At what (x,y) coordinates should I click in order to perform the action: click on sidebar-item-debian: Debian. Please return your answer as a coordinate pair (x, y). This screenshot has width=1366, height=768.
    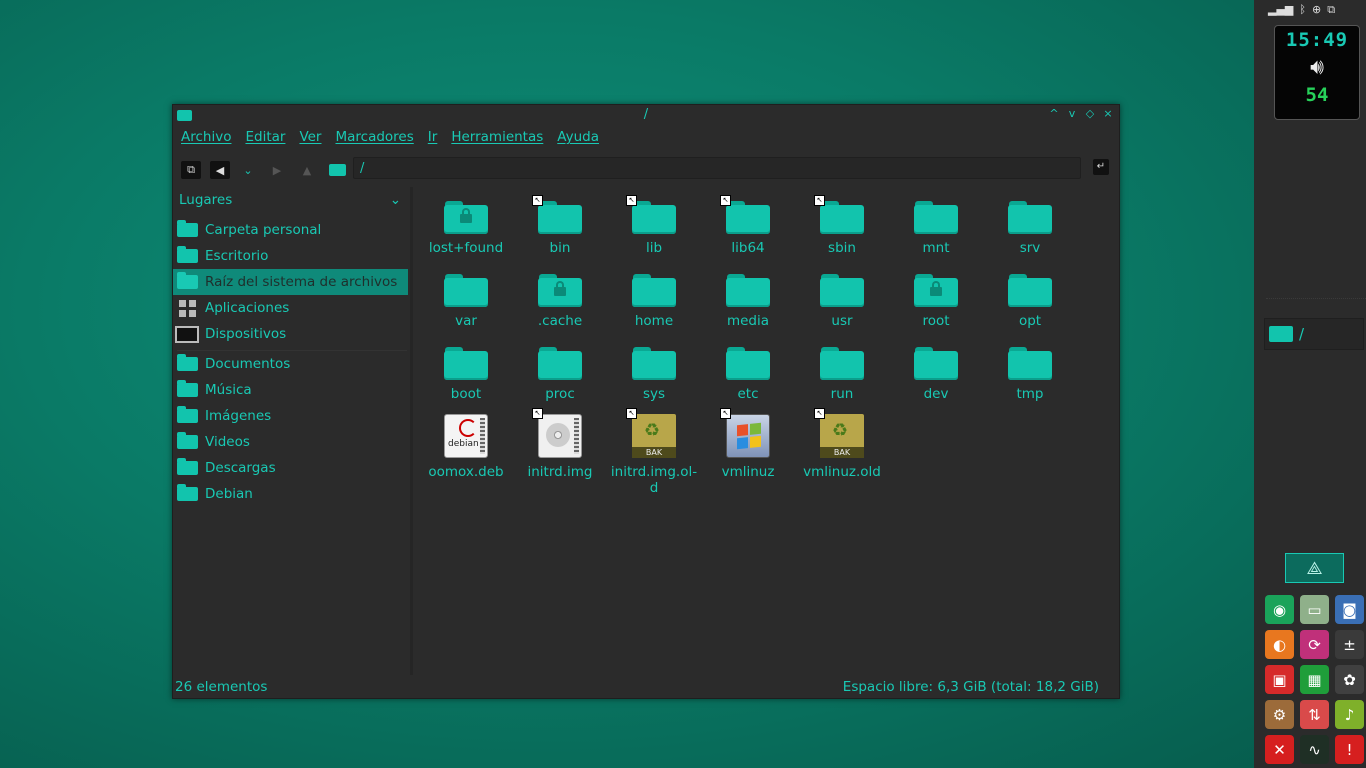
    Looking at the image, I should click on (290, 494).